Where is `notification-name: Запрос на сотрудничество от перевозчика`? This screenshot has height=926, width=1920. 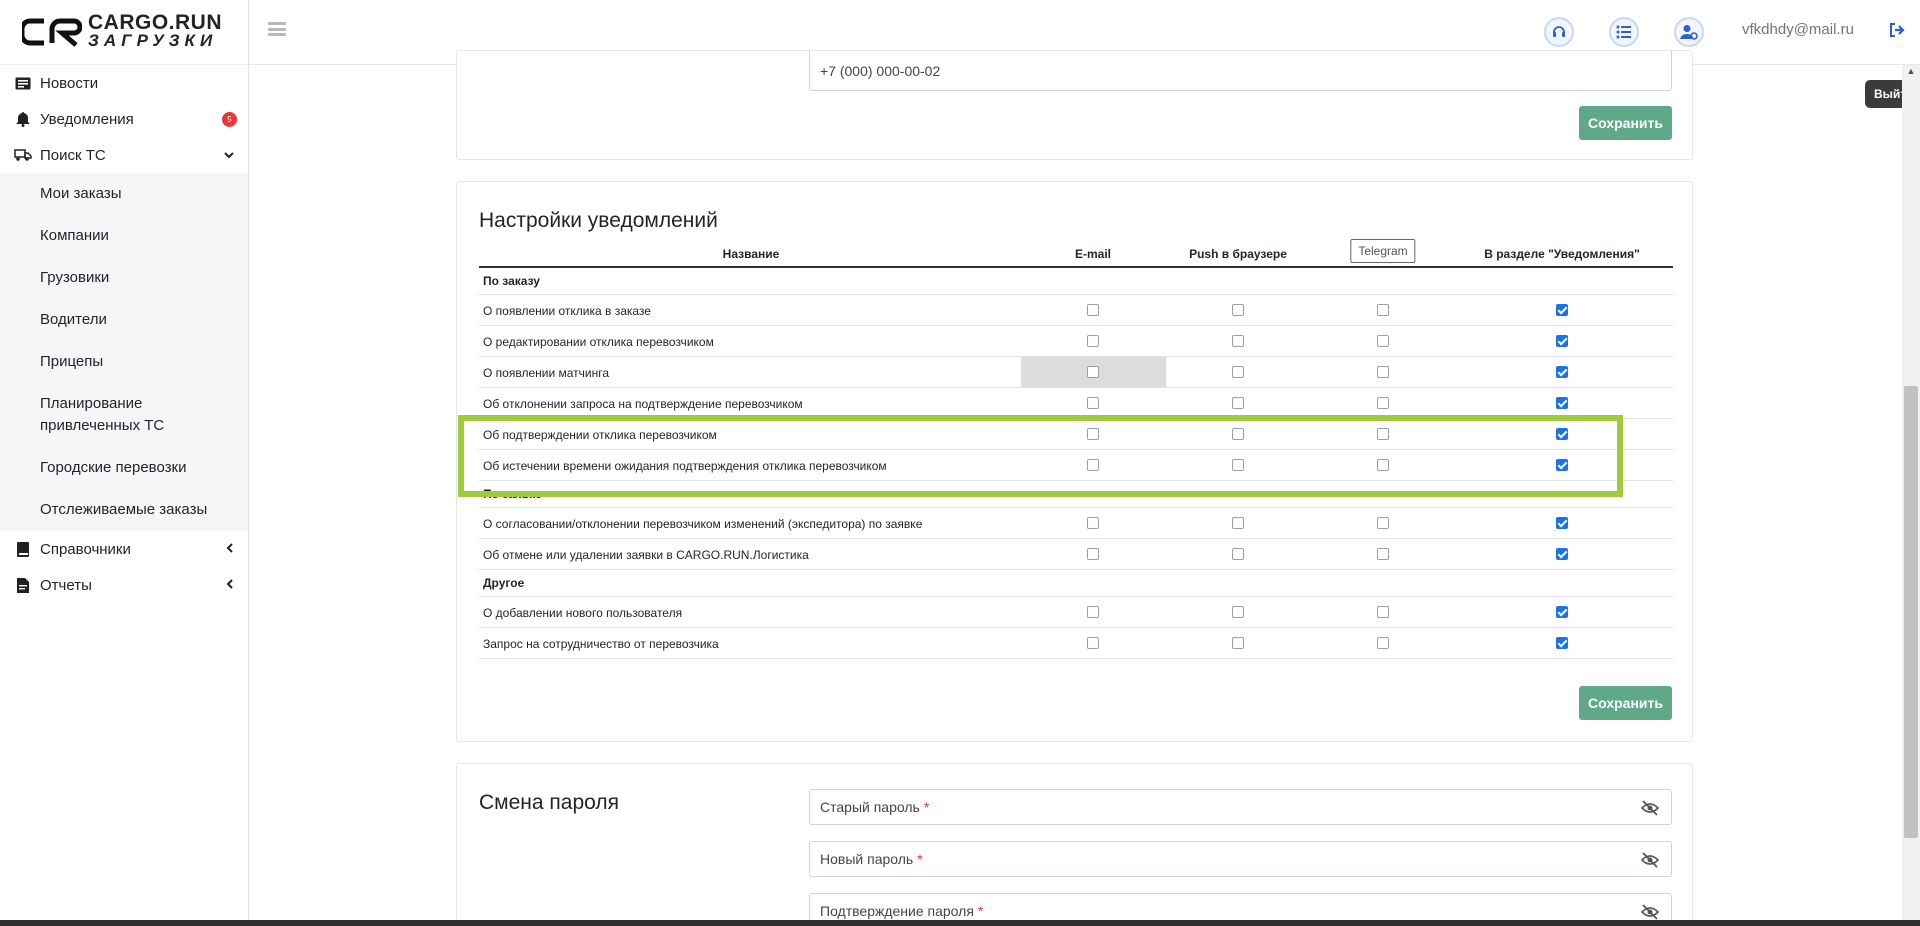
notification-name: Запрос на сотрудничество от перевозчика is located at coordinates (601, 644).